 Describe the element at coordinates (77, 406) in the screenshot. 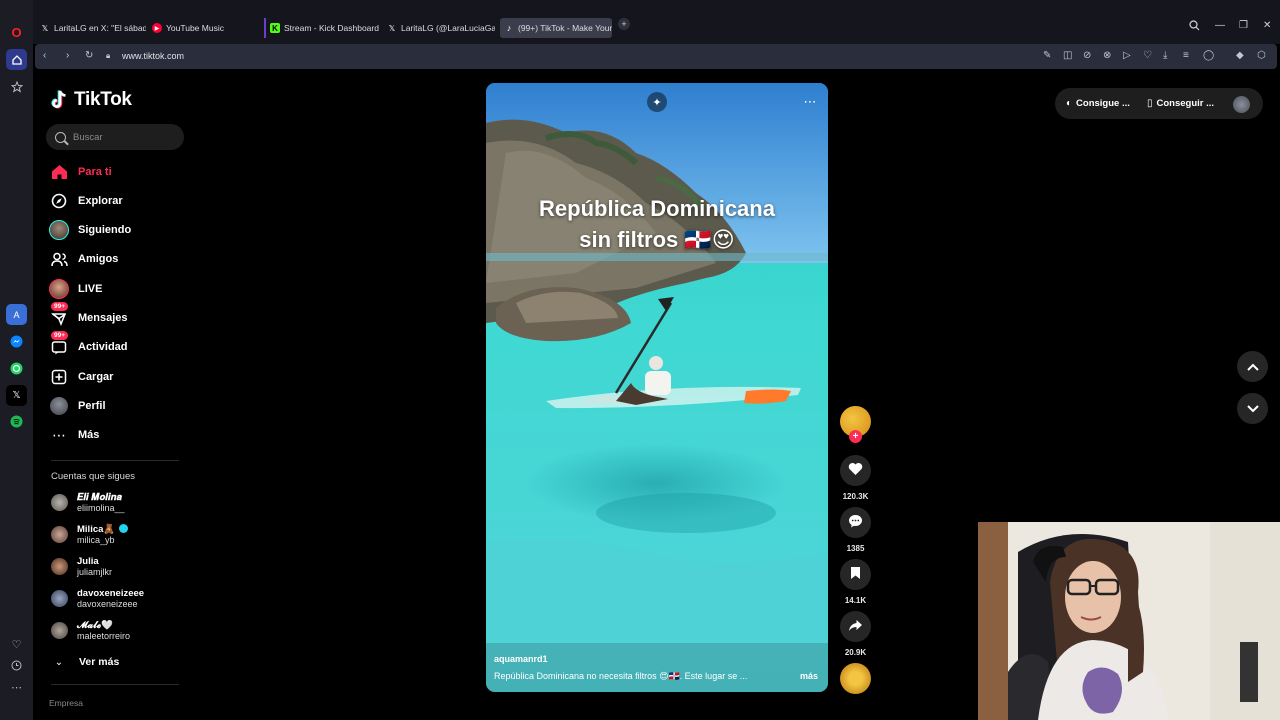

I see `nav-perfil: Perfil` at that location.